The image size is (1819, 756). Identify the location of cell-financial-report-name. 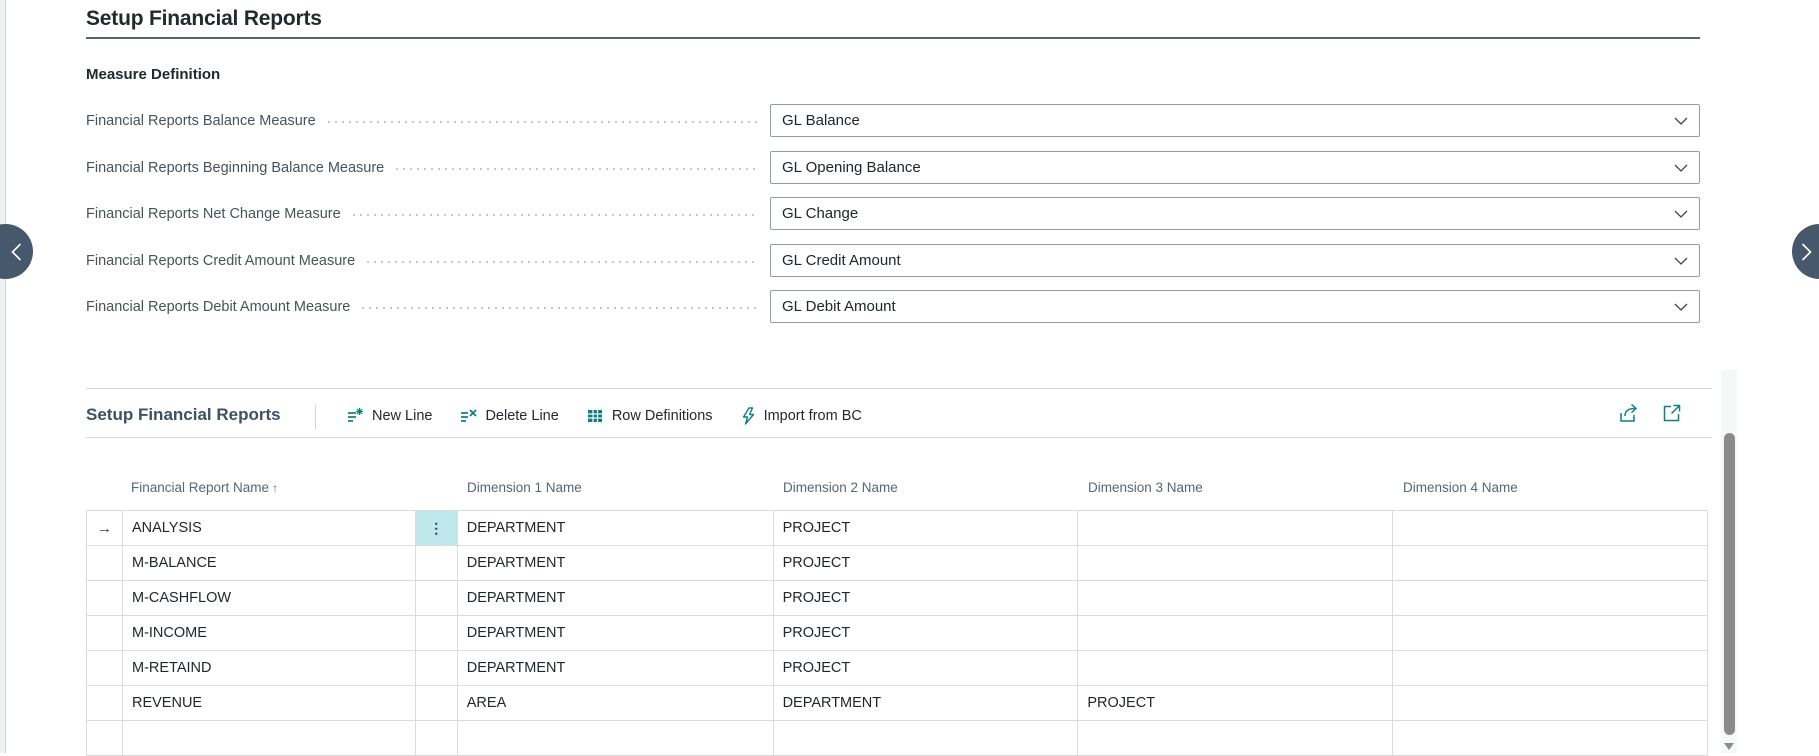
(269, 738).